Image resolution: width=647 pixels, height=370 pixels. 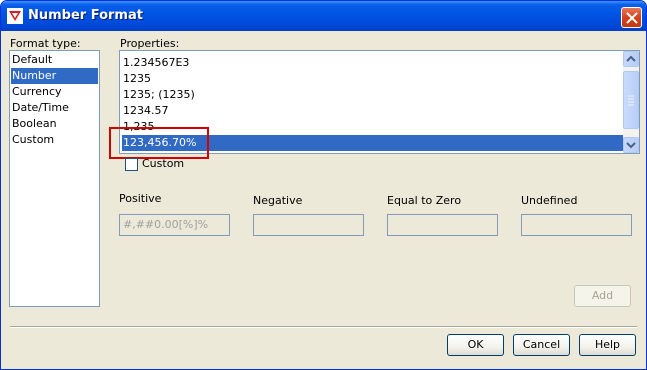 What do you see at coordinates (159, 143) in the screenshot?
I see `annotation-highlight` at bounding box center [159, 143].